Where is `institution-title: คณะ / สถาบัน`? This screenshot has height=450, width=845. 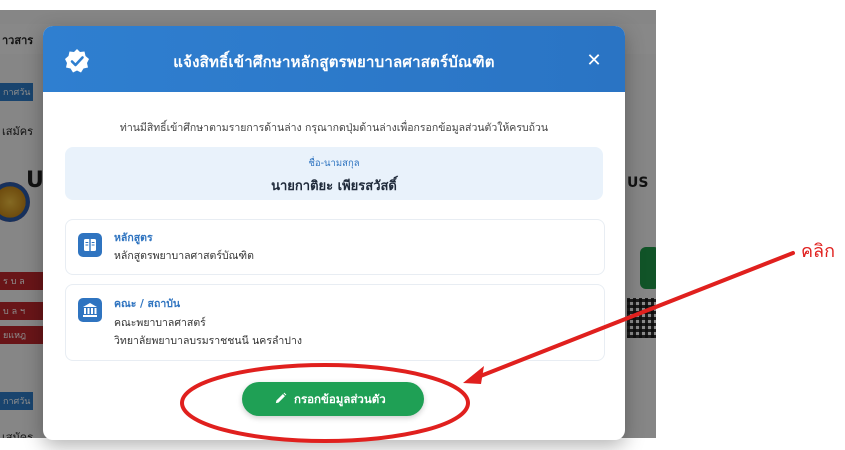
institution-title: คณะ / สถาบัน is located at coordinates (147, 304).